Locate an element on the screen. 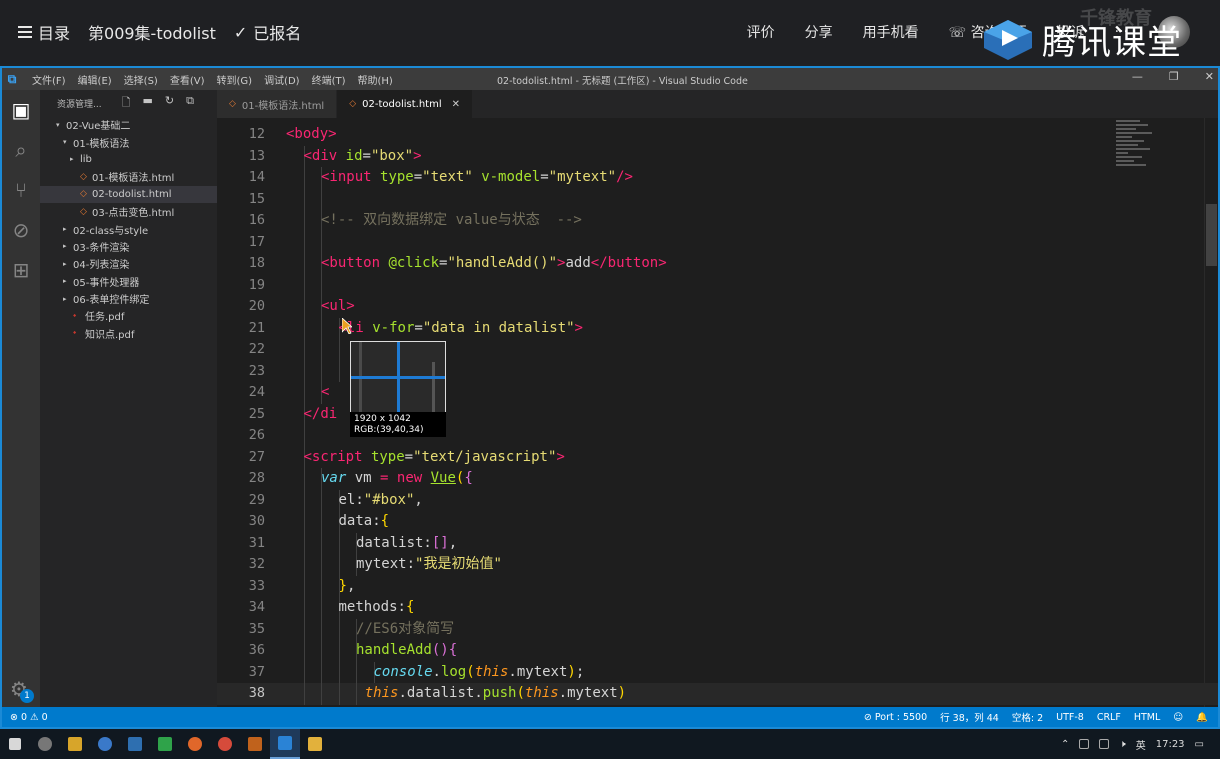  notifications-bell-icon: 🔔 is located at coordinates (1202, 717).